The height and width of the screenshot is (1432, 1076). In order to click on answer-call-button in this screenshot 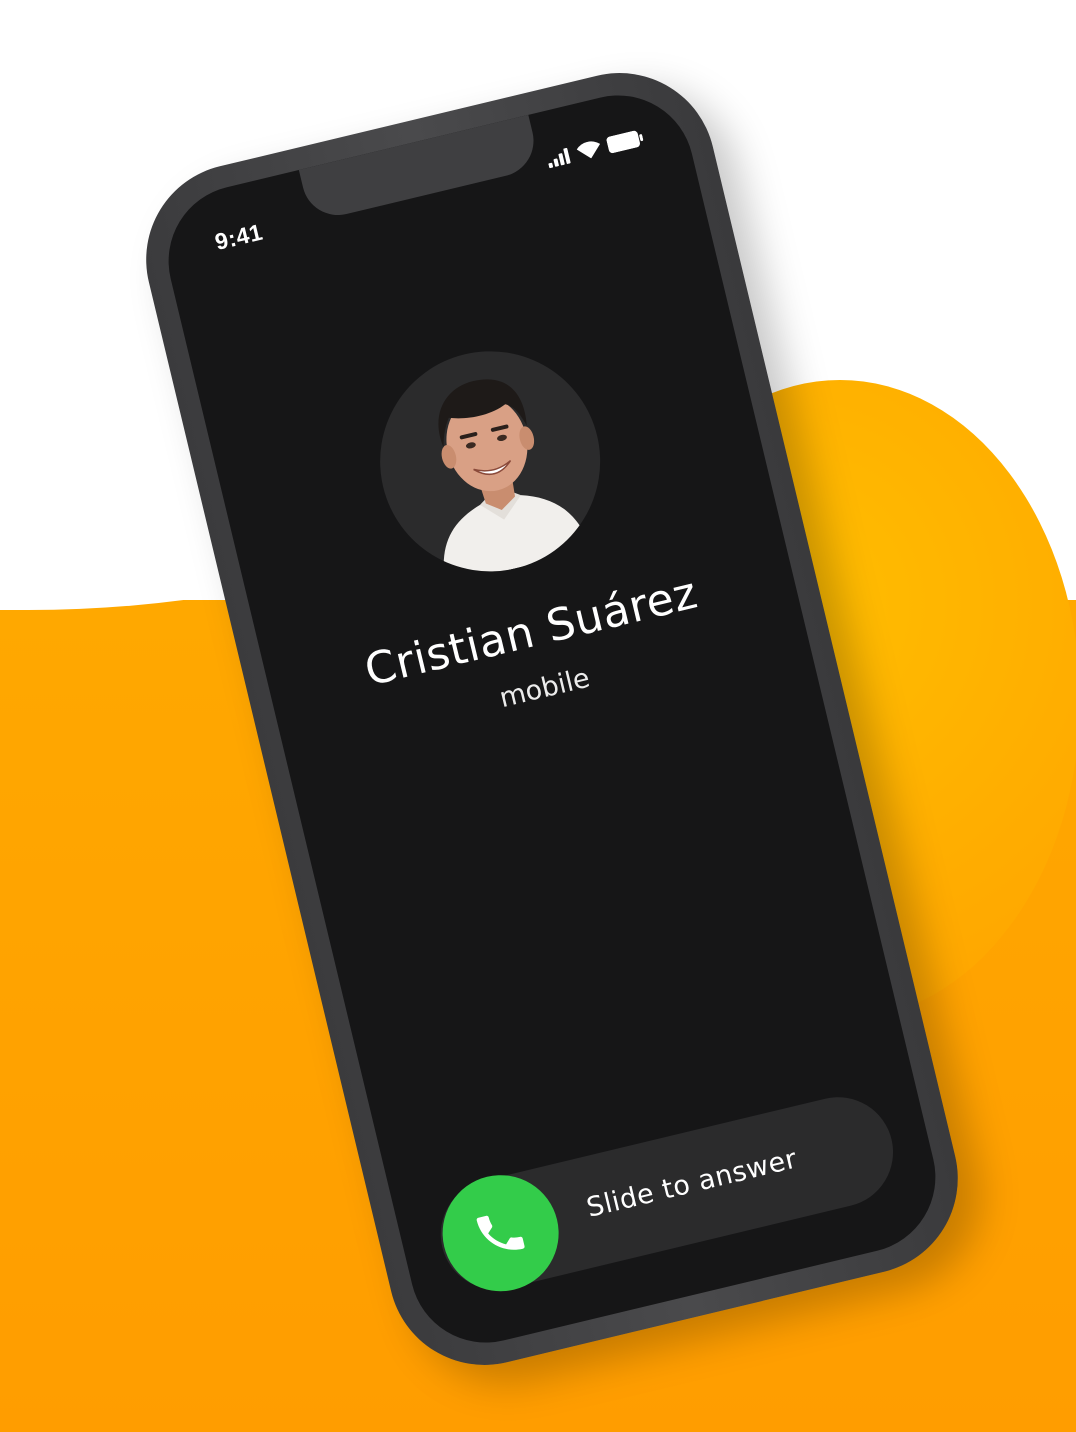, I will do `click(500, 1233)`.